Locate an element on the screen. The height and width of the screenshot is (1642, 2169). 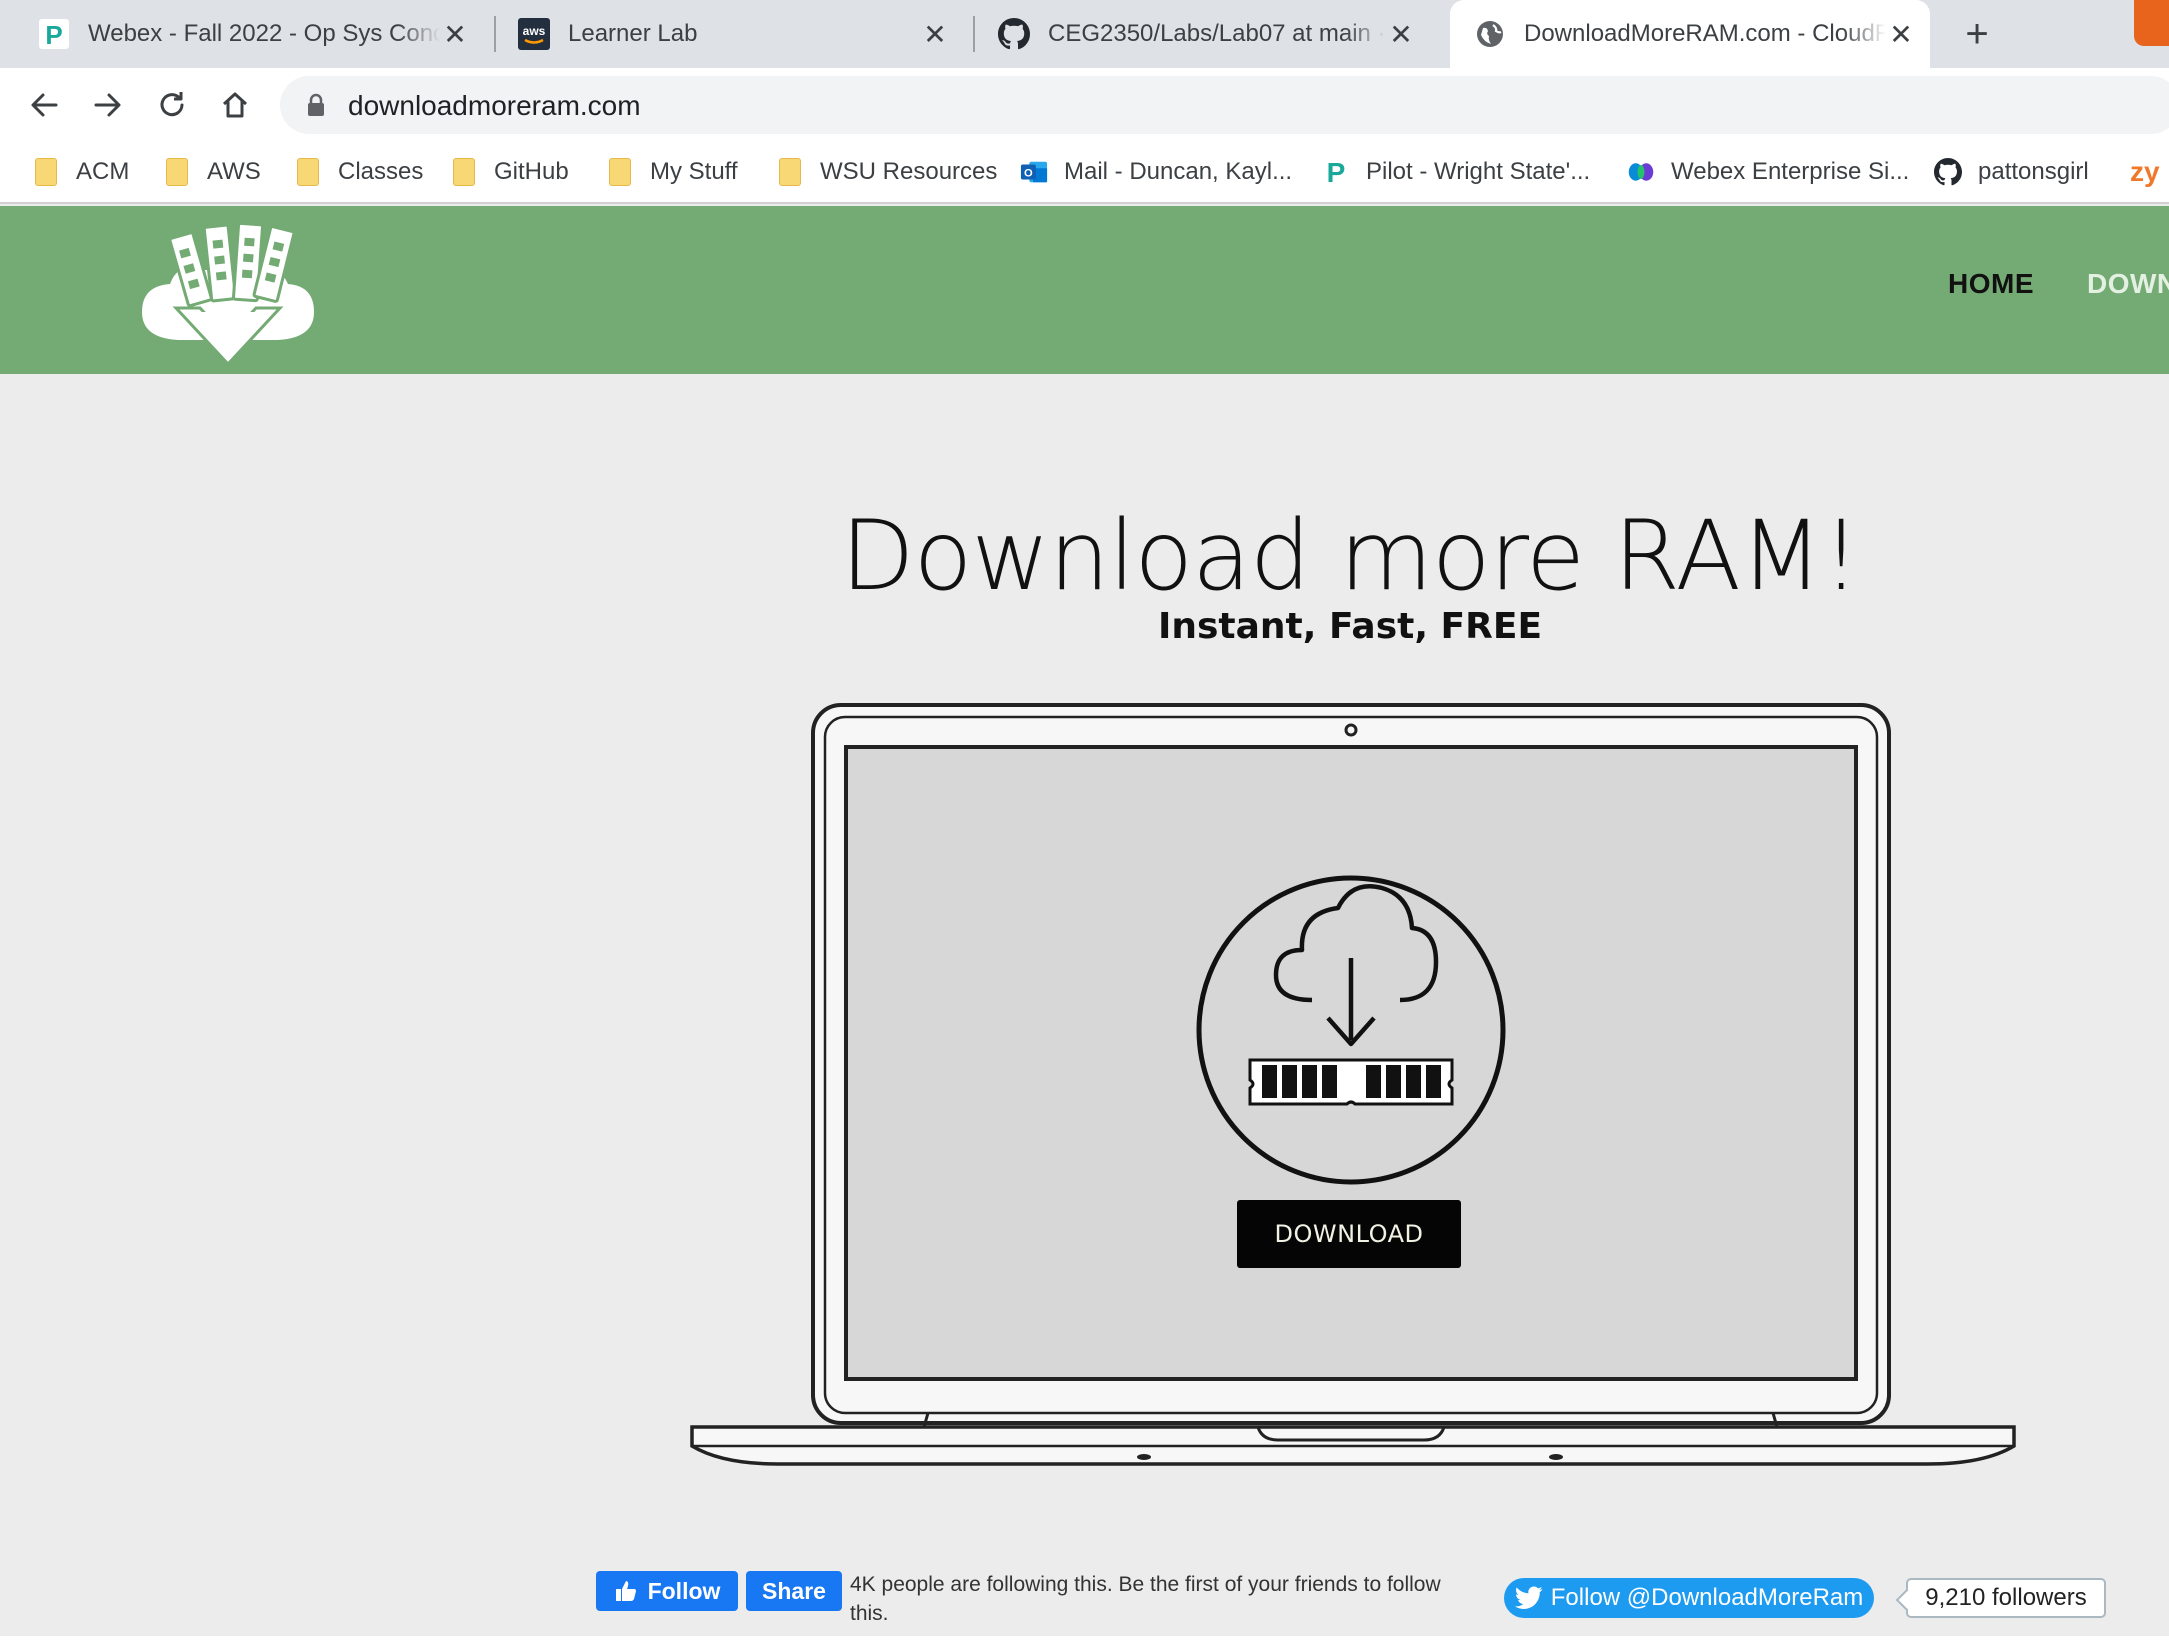
aws-icon: aws is located at coordinates (534, 34).